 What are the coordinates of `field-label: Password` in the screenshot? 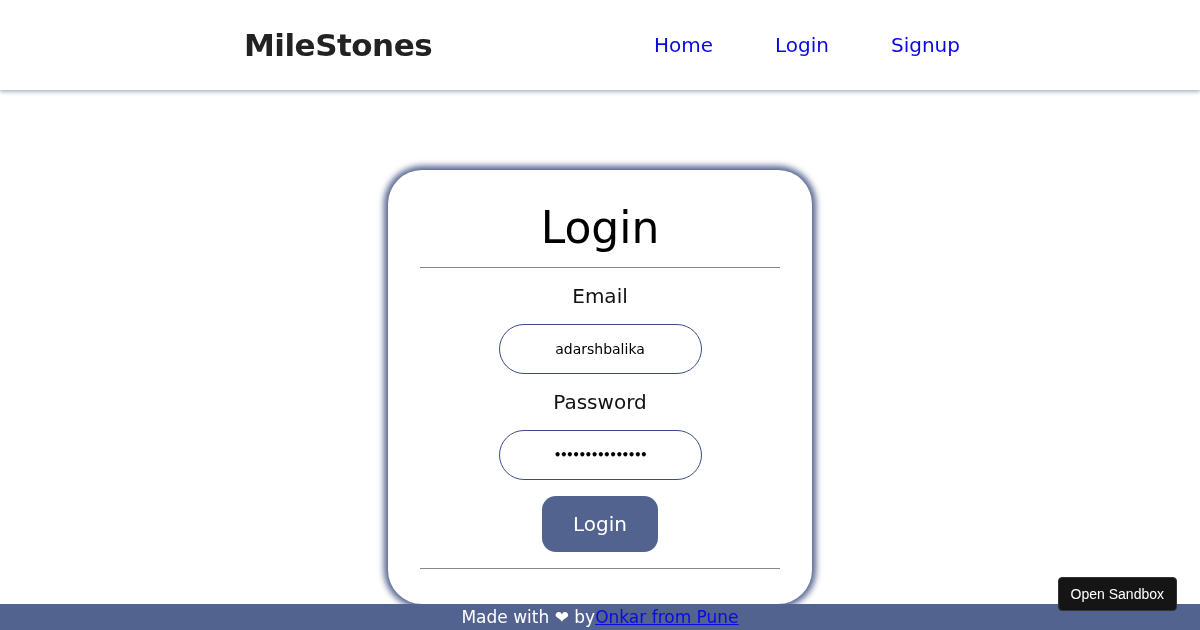 It's located at (600, 402).